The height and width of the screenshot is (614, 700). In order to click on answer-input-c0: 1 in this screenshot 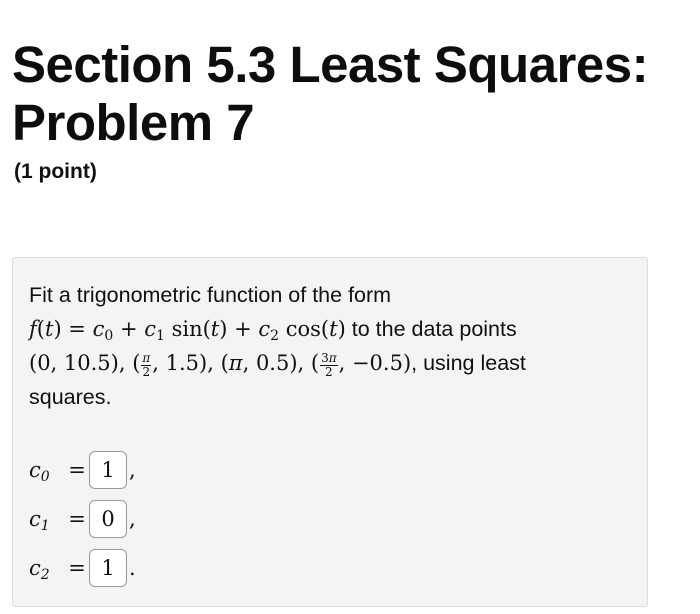, I will do `click(108, 470)`.